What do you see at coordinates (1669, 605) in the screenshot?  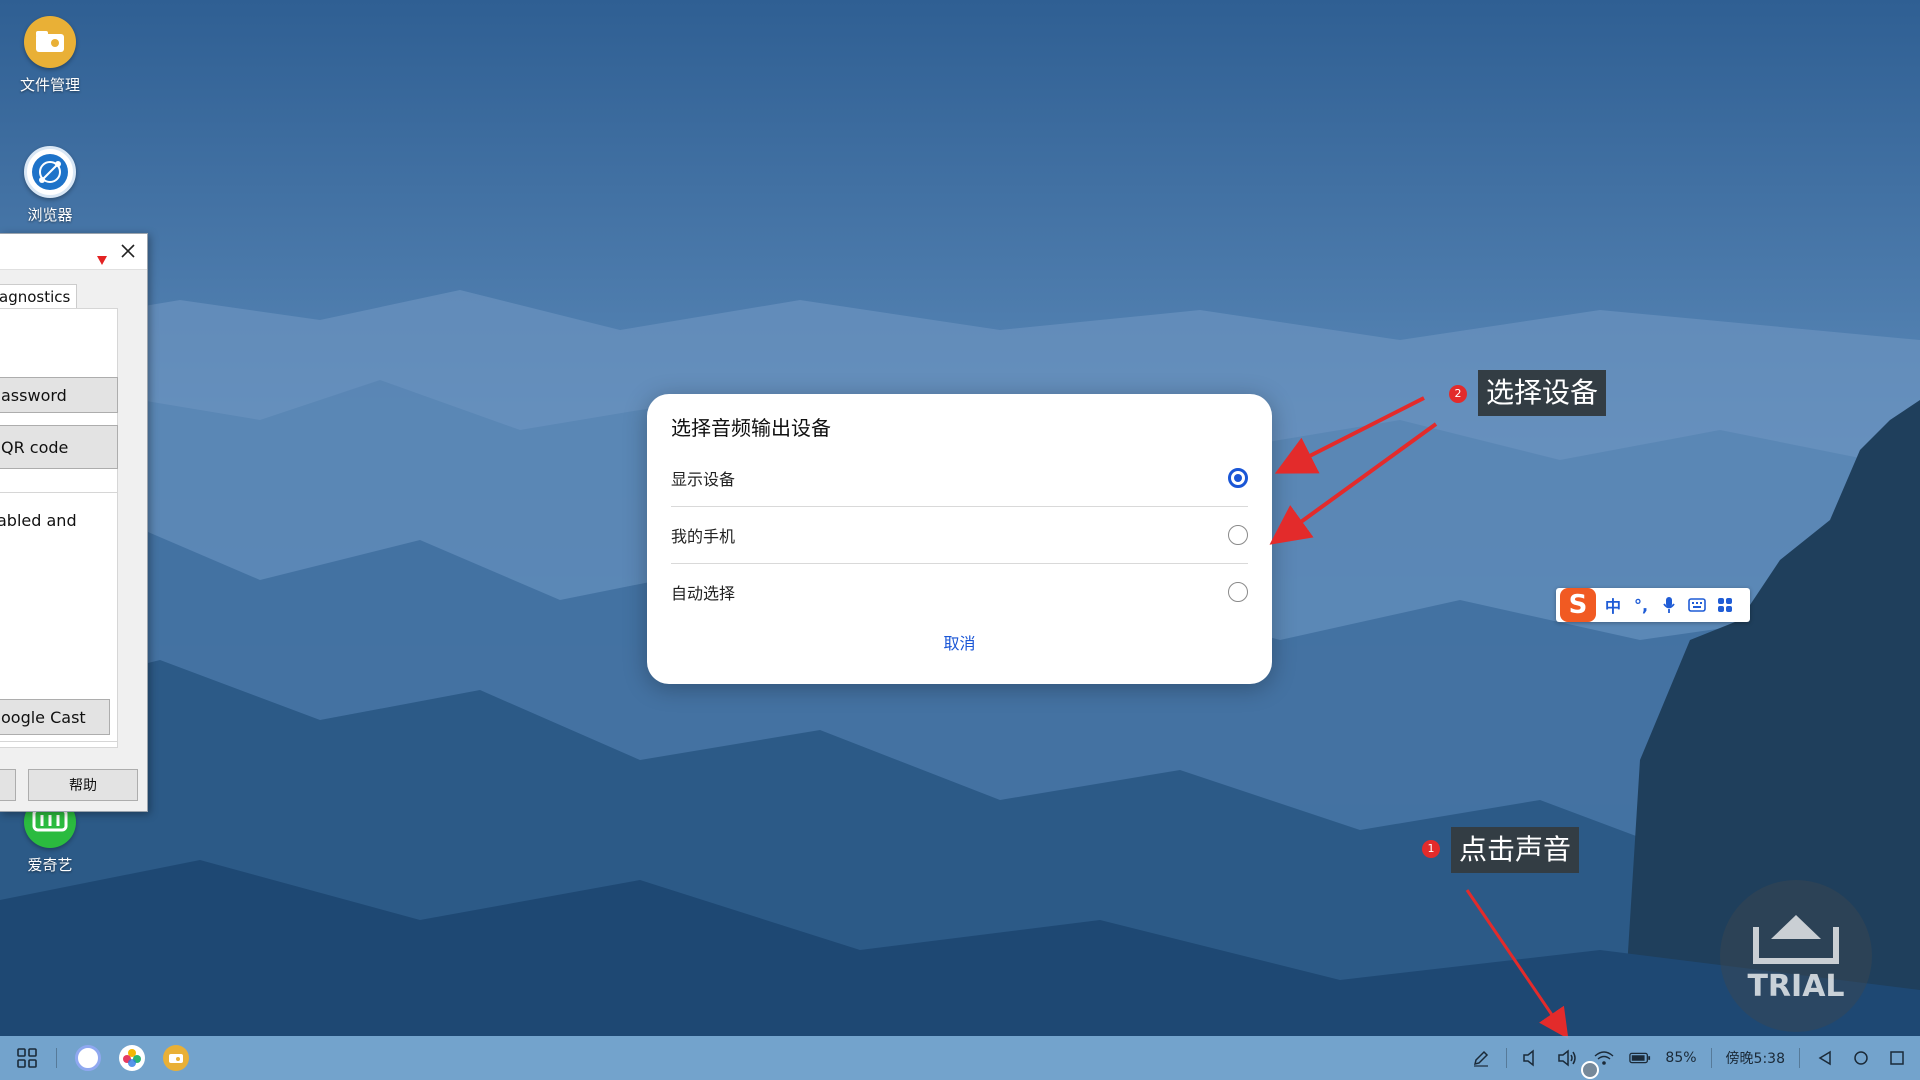 I see `mic-icon` at bounding box center [1669, 605].